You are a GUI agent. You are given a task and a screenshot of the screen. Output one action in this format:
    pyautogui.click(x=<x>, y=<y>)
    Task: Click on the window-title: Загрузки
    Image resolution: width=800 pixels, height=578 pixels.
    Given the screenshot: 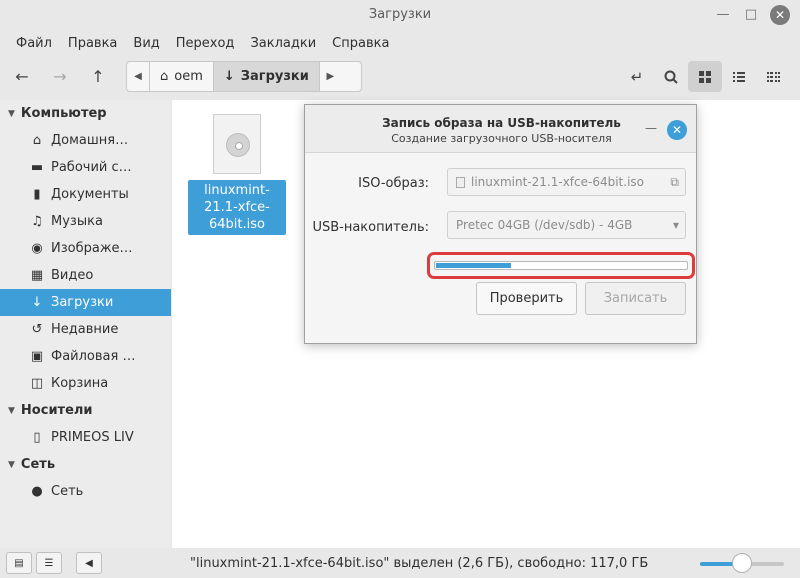 What is the action you would take?
    pyautogui.click(x=400, y=14)
    